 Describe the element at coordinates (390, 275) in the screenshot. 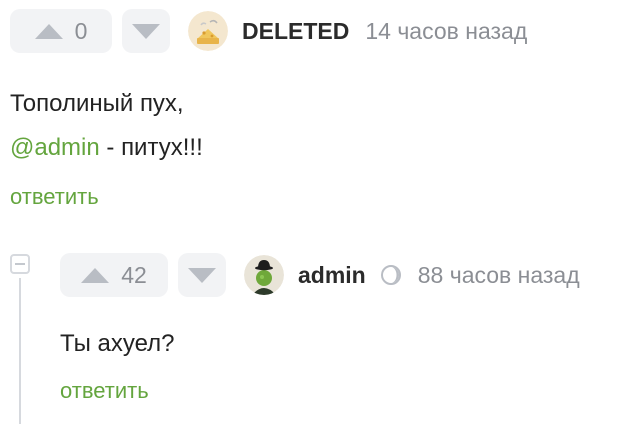

I see `moon-icon` at that location.